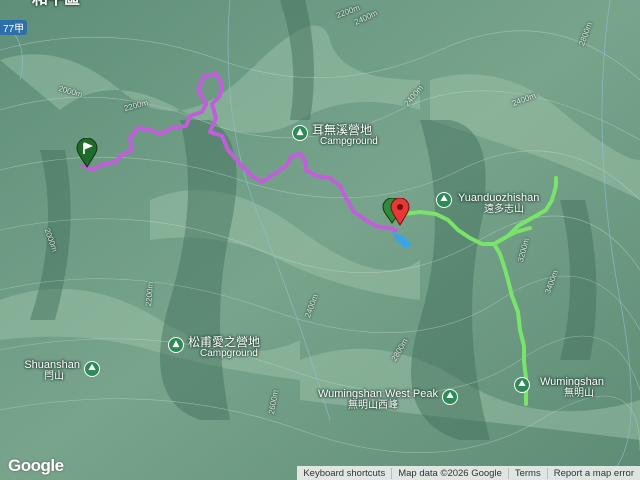  I want to click on peak-label: Yuanduozhishan 遠多志山, so click(499, 203).